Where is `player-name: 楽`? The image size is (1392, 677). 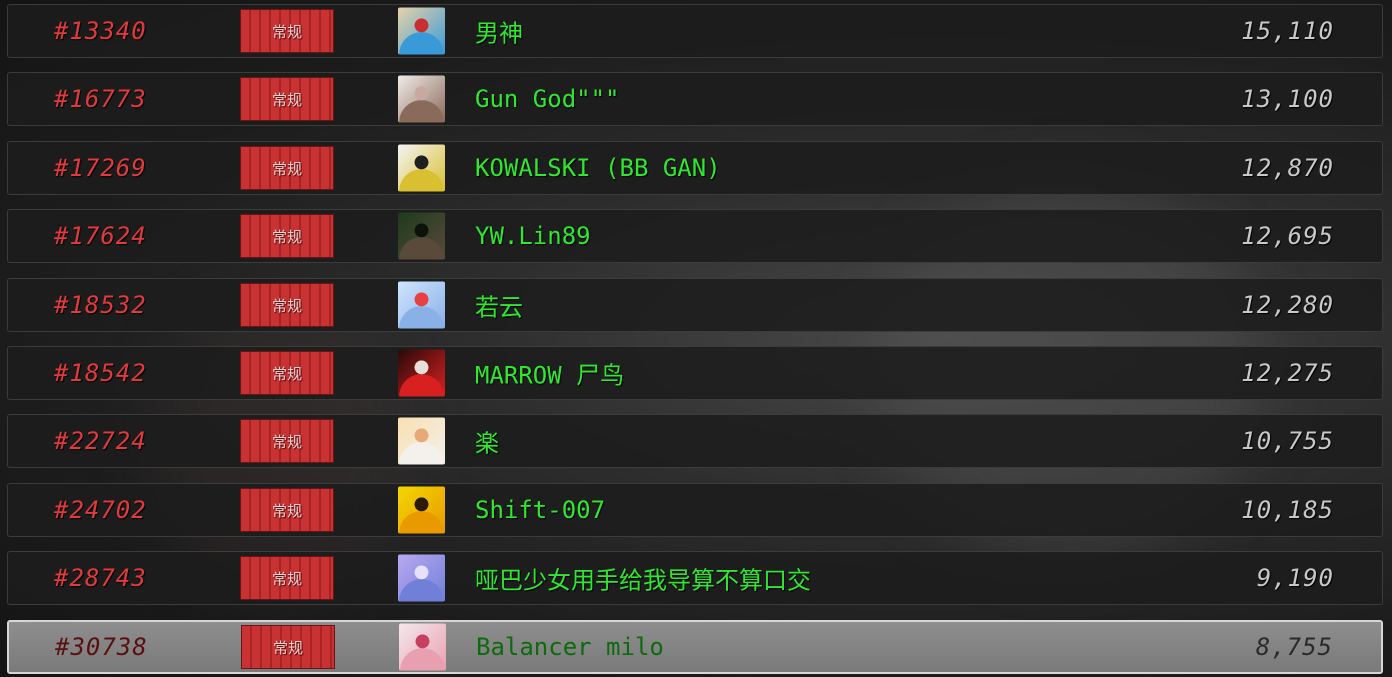 player-name: 楽 is located at coordinates (487, 443).